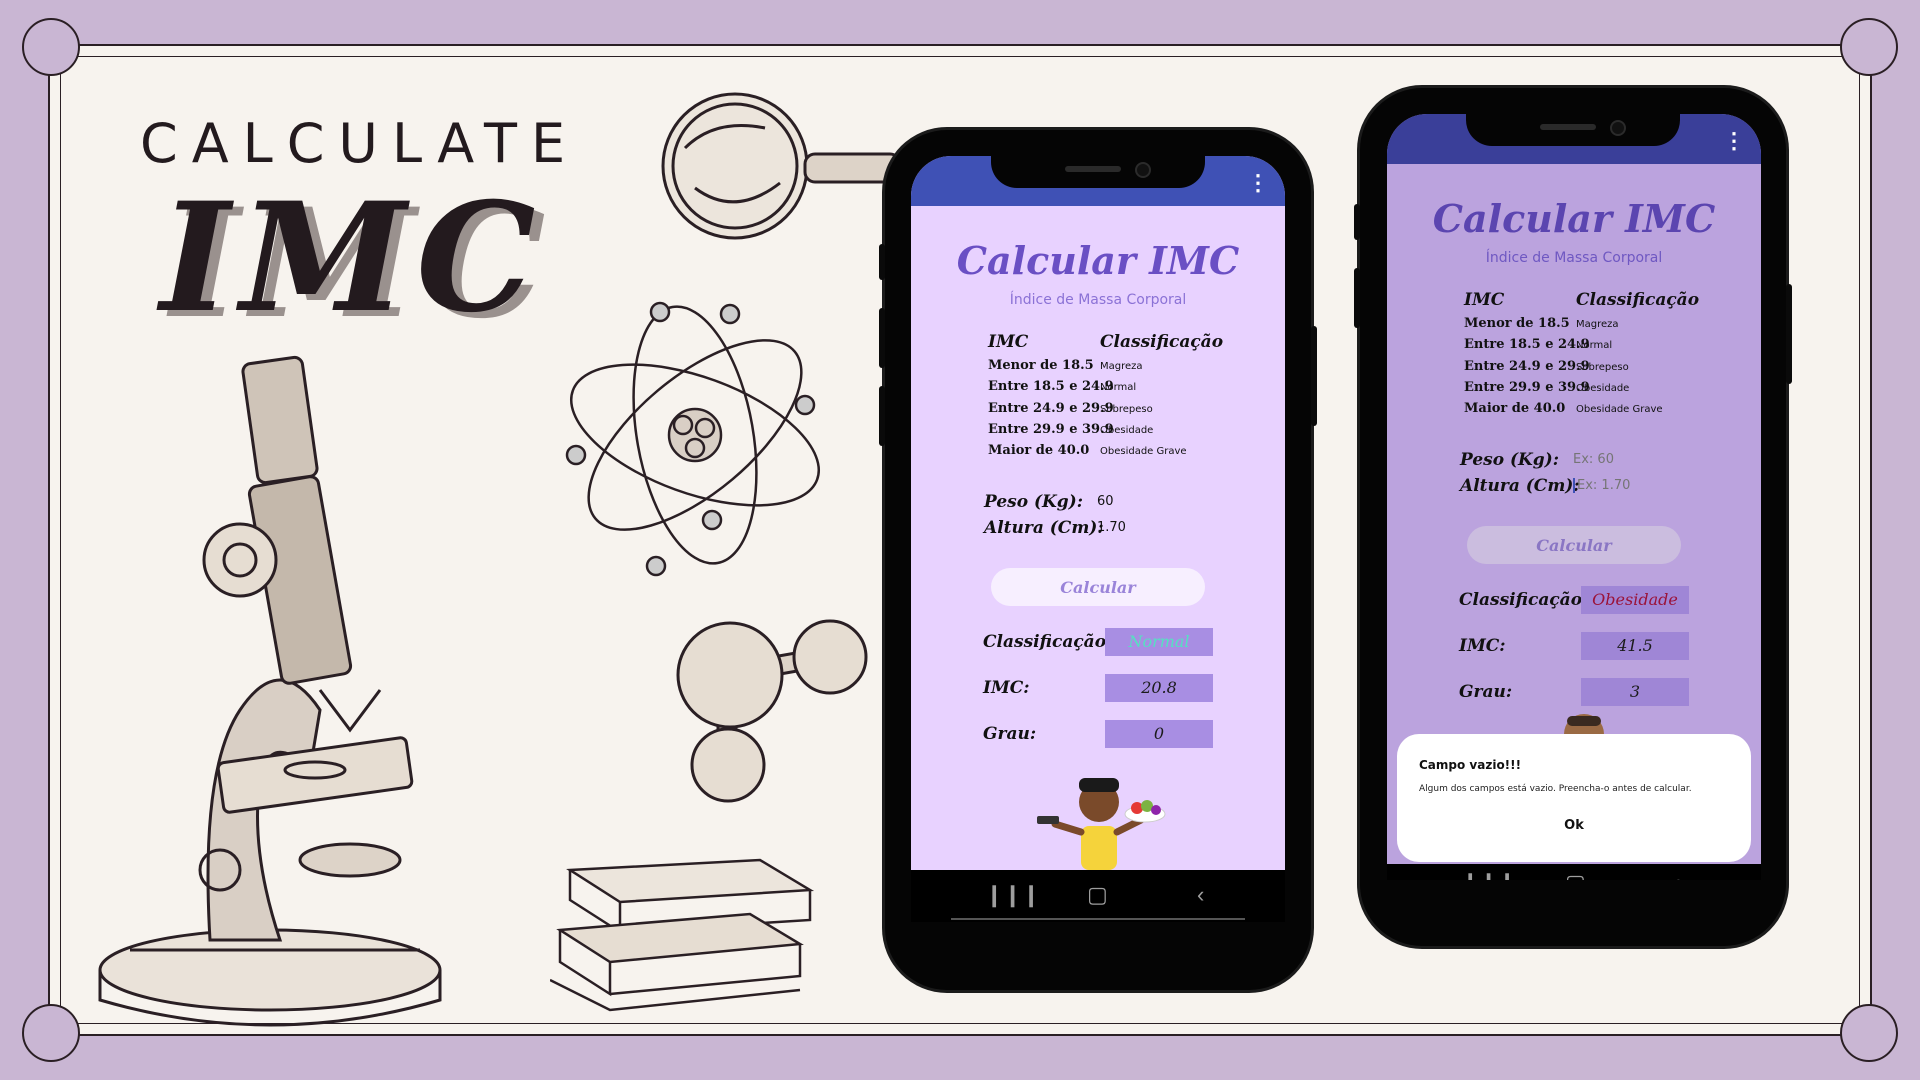  What do you see at coordinates (1470, 765) in the screenshot?
I see `dialog-title: Campo vazio!!!` at bounding box center [1470, 765].